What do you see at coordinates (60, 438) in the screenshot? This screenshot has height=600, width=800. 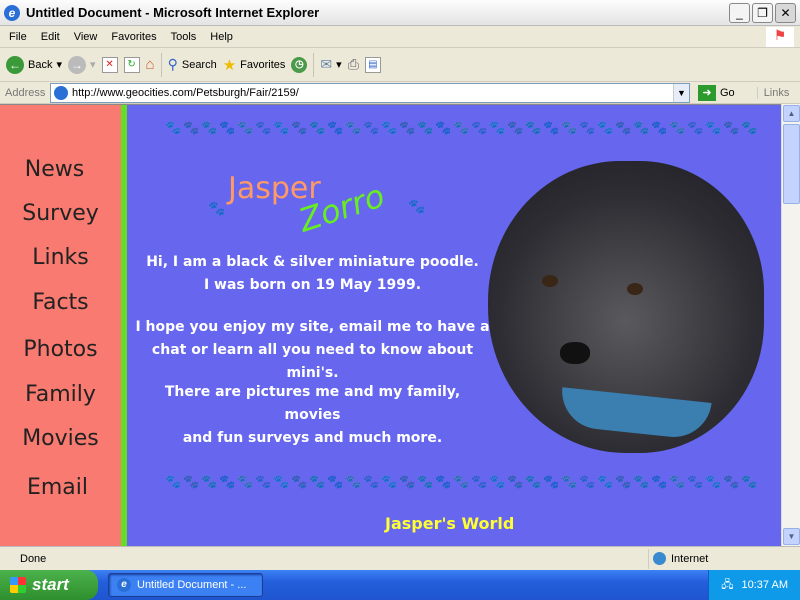 I see `nav-movies: Movies` at bounding box center [60, 438].